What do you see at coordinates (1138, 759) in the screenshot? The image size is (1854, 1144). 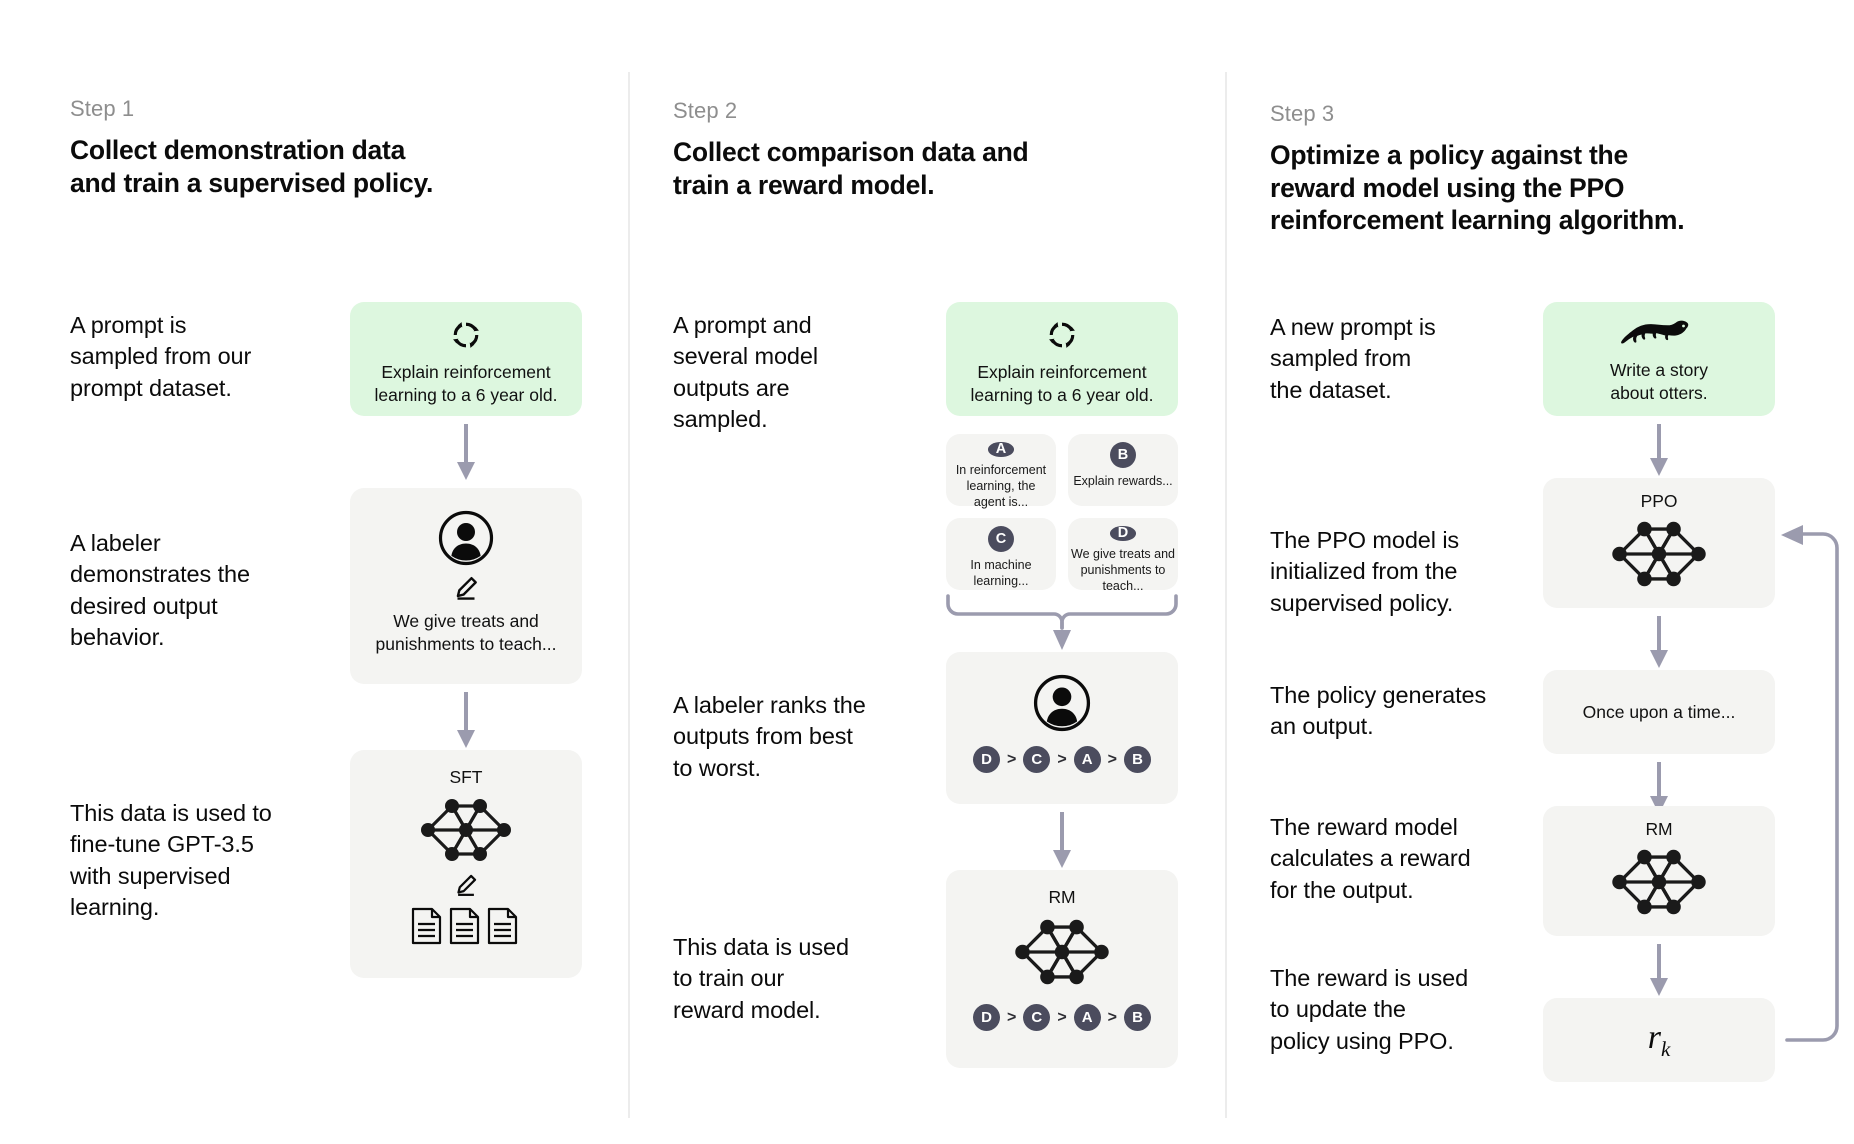 I see `rank-badge-4: B` at bounding box center [1138, 759].